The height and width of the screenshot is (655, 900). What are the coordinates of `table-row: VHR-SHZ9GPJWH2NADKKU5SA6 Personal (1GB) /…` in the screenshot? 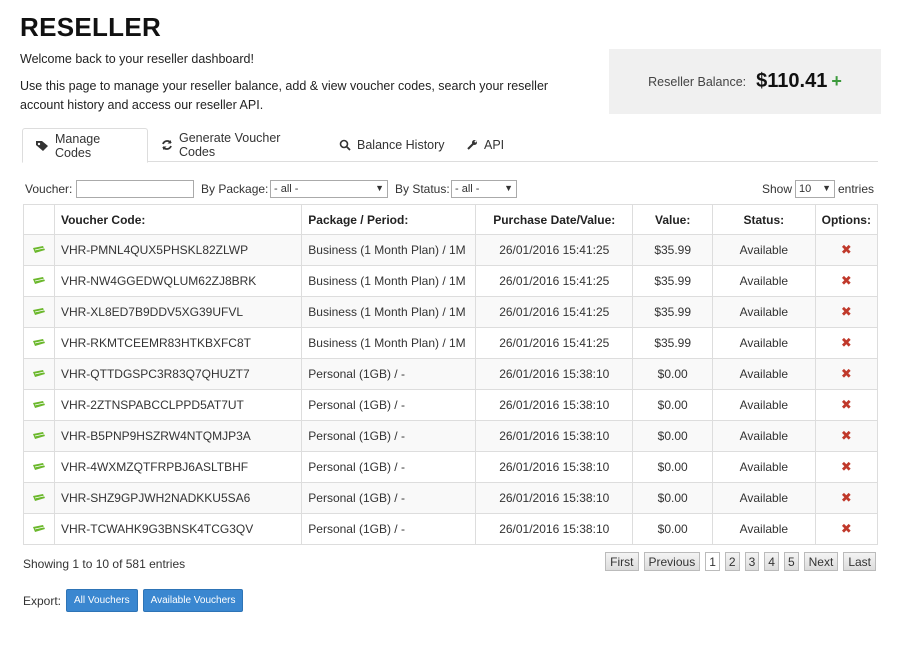 It's located at (451, 498).